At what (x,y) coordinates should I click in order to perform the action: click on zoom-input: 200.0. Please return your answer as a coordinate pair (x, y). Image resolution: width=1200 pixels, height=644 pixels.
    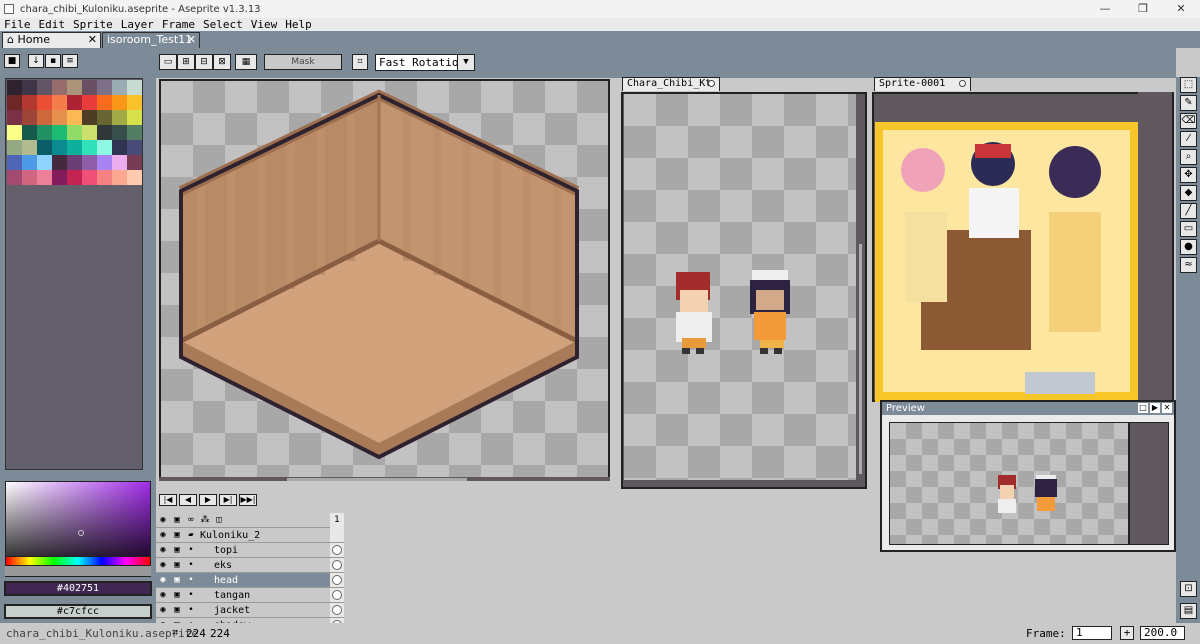
    Looking at the image, I should click on (1162, 633).